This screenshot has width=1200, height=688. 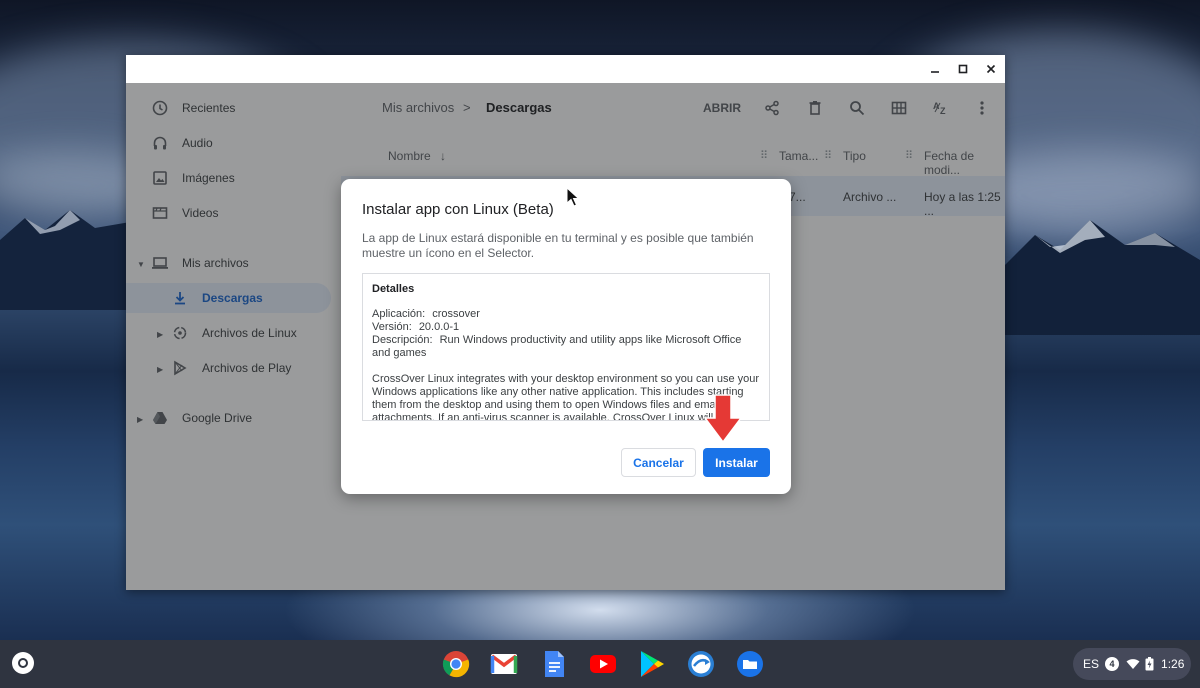 I want to click on details-application: Aplicación: crossover, so click(x=566, y=314).